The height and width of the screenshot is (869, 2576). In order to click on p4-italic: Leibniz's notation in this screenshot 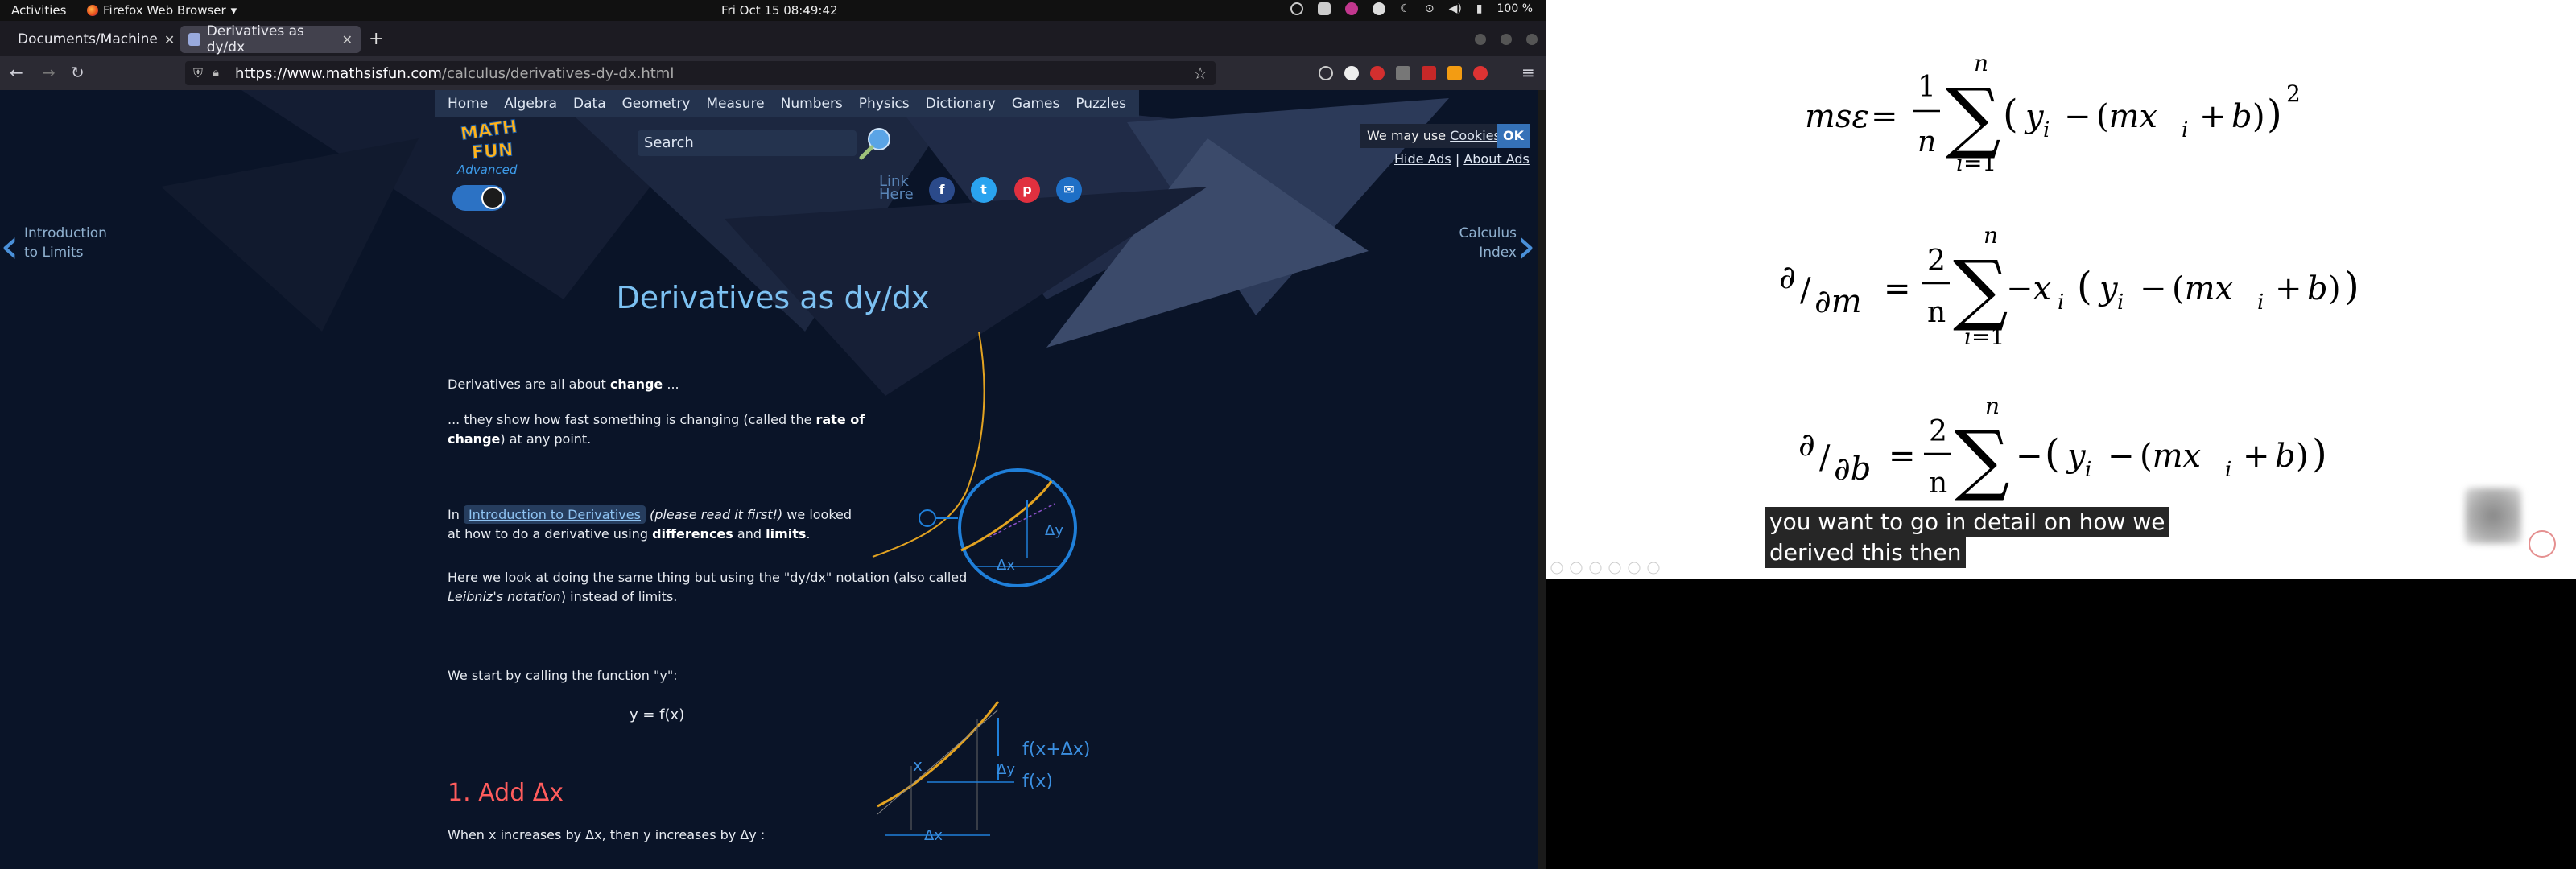, I will do `click(504, 596)`.